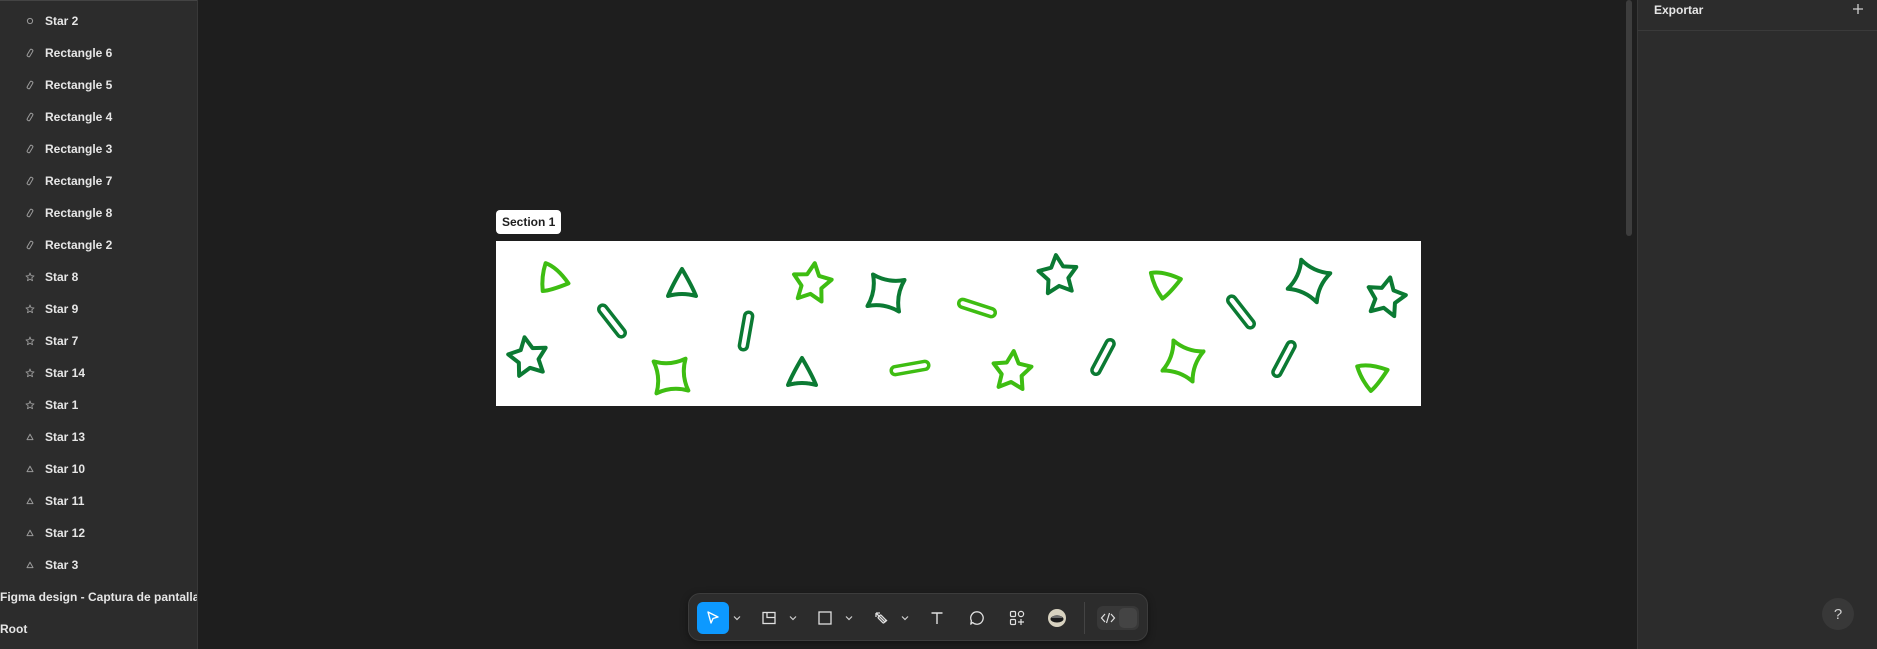 The width and height of the screenshot is (1877, 649). I want to click on layer-item: Star 2, so click(98, 21).